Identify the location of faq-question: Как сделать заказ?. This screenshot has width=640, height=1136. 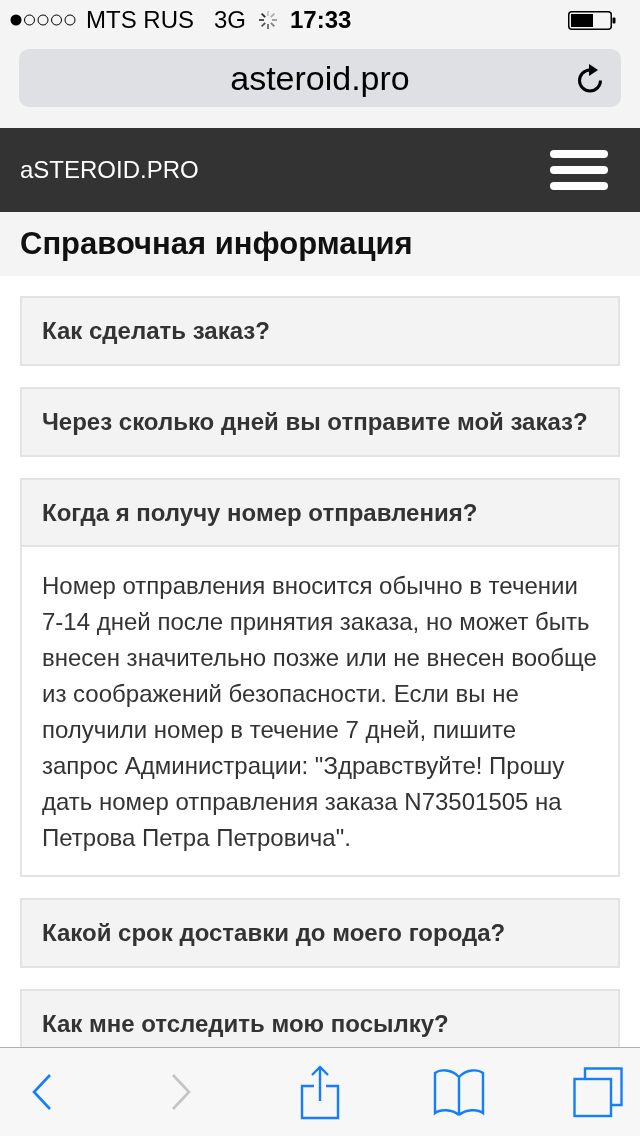
(320, 331).